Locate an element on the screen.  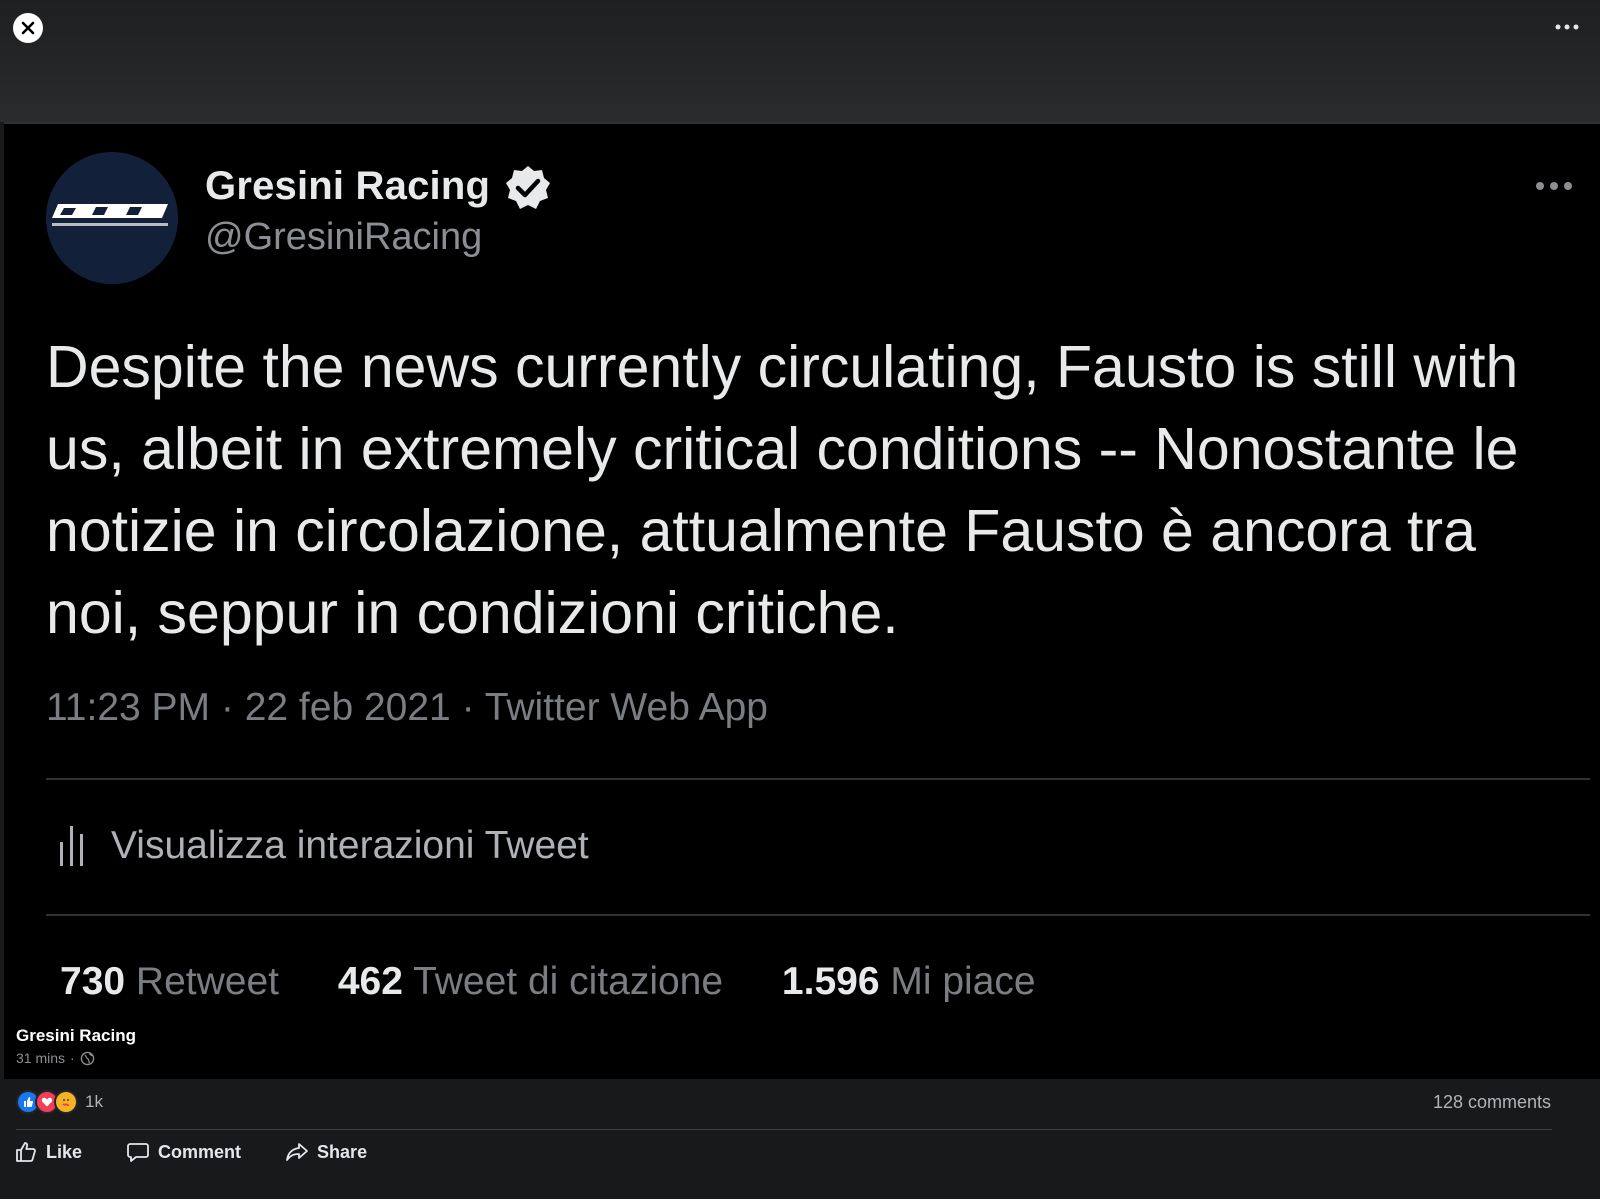
stat-value: 730 is located at coordinates (93, 981).